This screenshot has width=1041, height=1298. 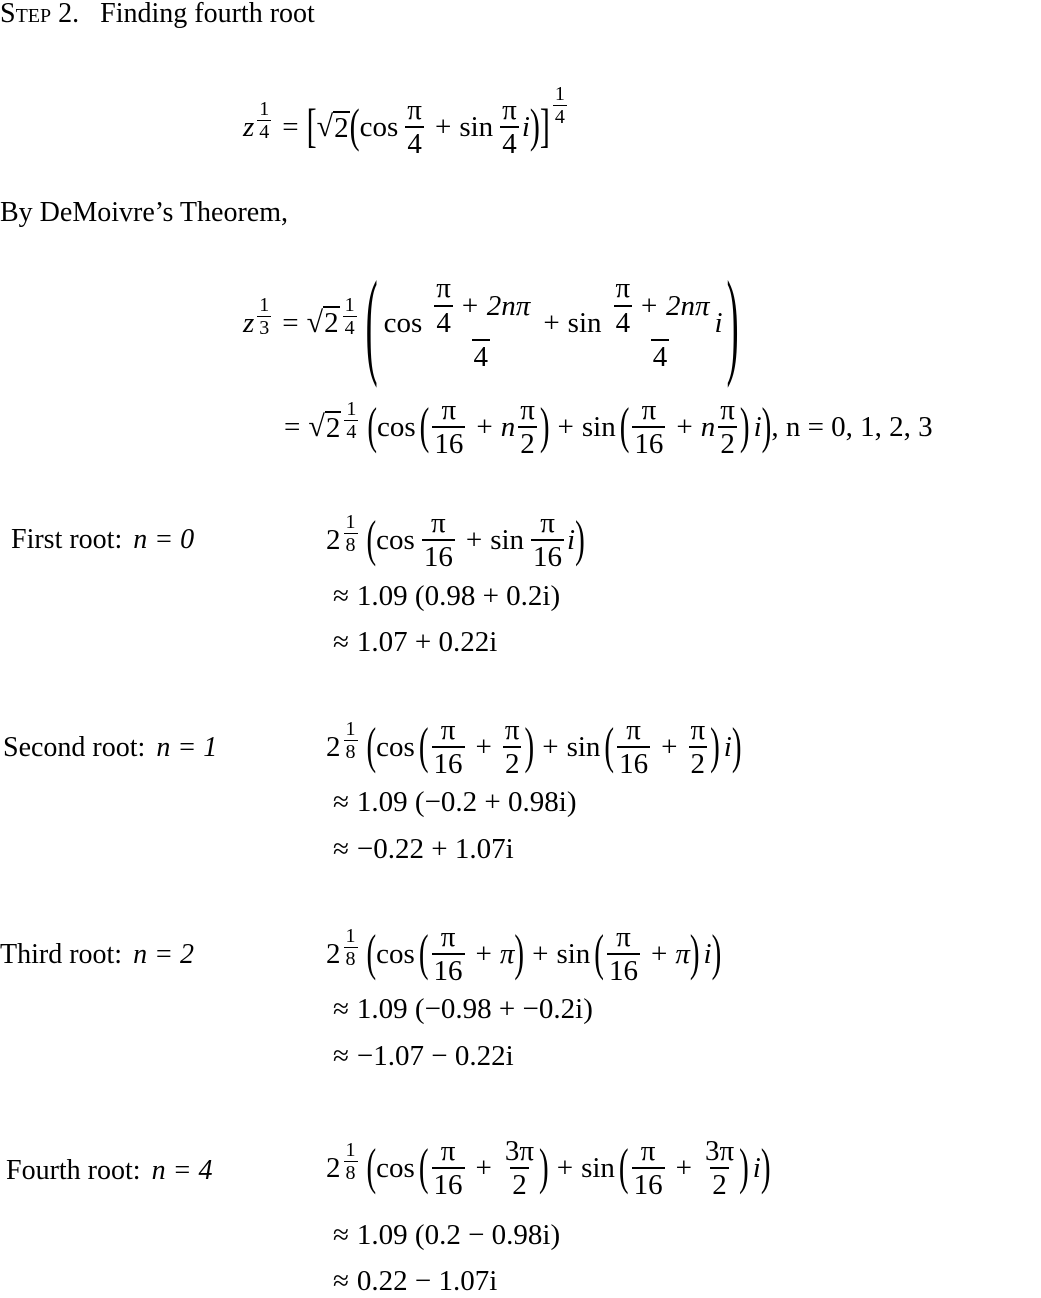 I want to click on root-label: Second root: n = 1, so click(x=110, y=747).